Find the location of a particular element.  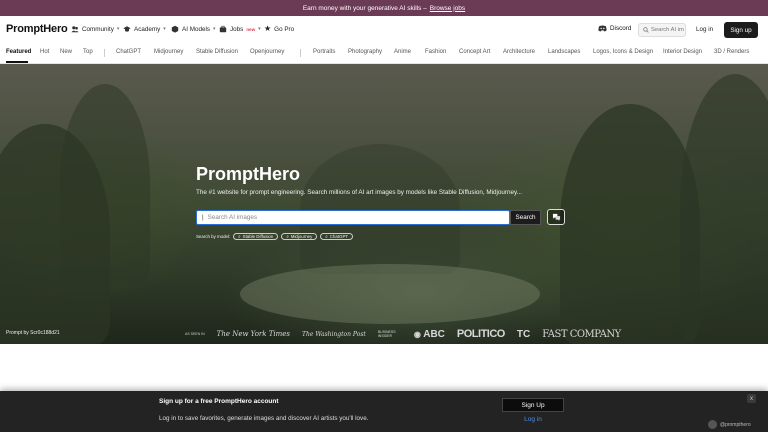

tab-chatgpt: ChatGPT is located at coordinates (128, 52).